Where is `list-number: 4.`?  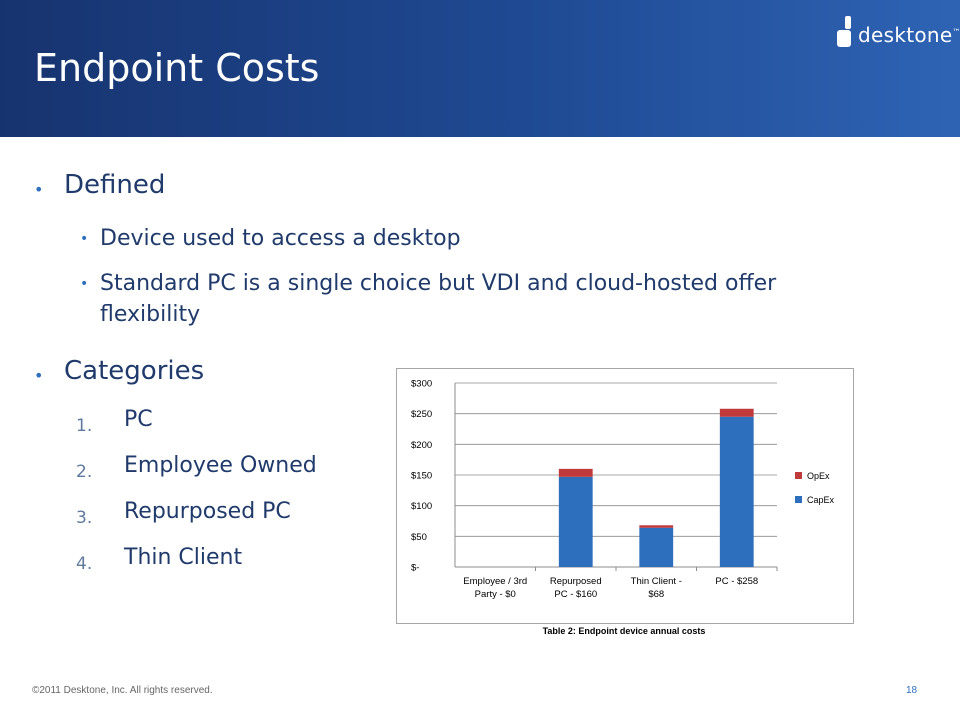 list-number: 4. is located at coordinates (84, 564).